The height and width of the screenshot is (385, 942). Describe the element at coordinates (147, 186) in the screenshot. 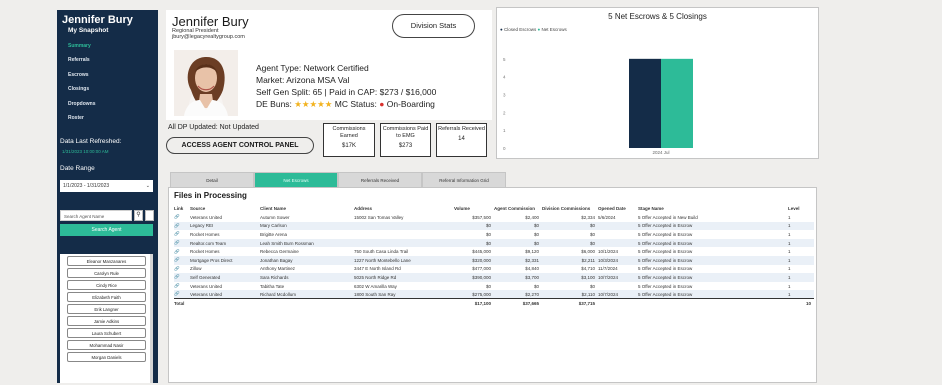

I see `chevron-down-icon: ⌄` at that location.